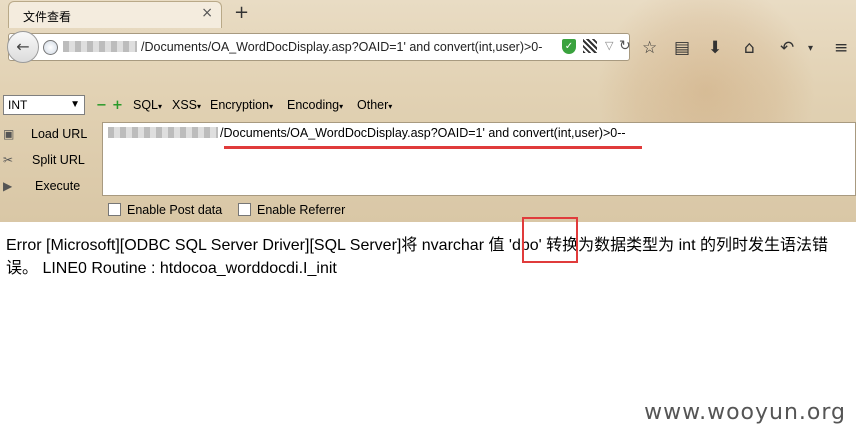 The width and height of the screenshot is (856, 445). What do you see at coordinates (75, 104) in the screenshot?
I see `chevron-down-icon: ▼` at bounding box center [75, 104].